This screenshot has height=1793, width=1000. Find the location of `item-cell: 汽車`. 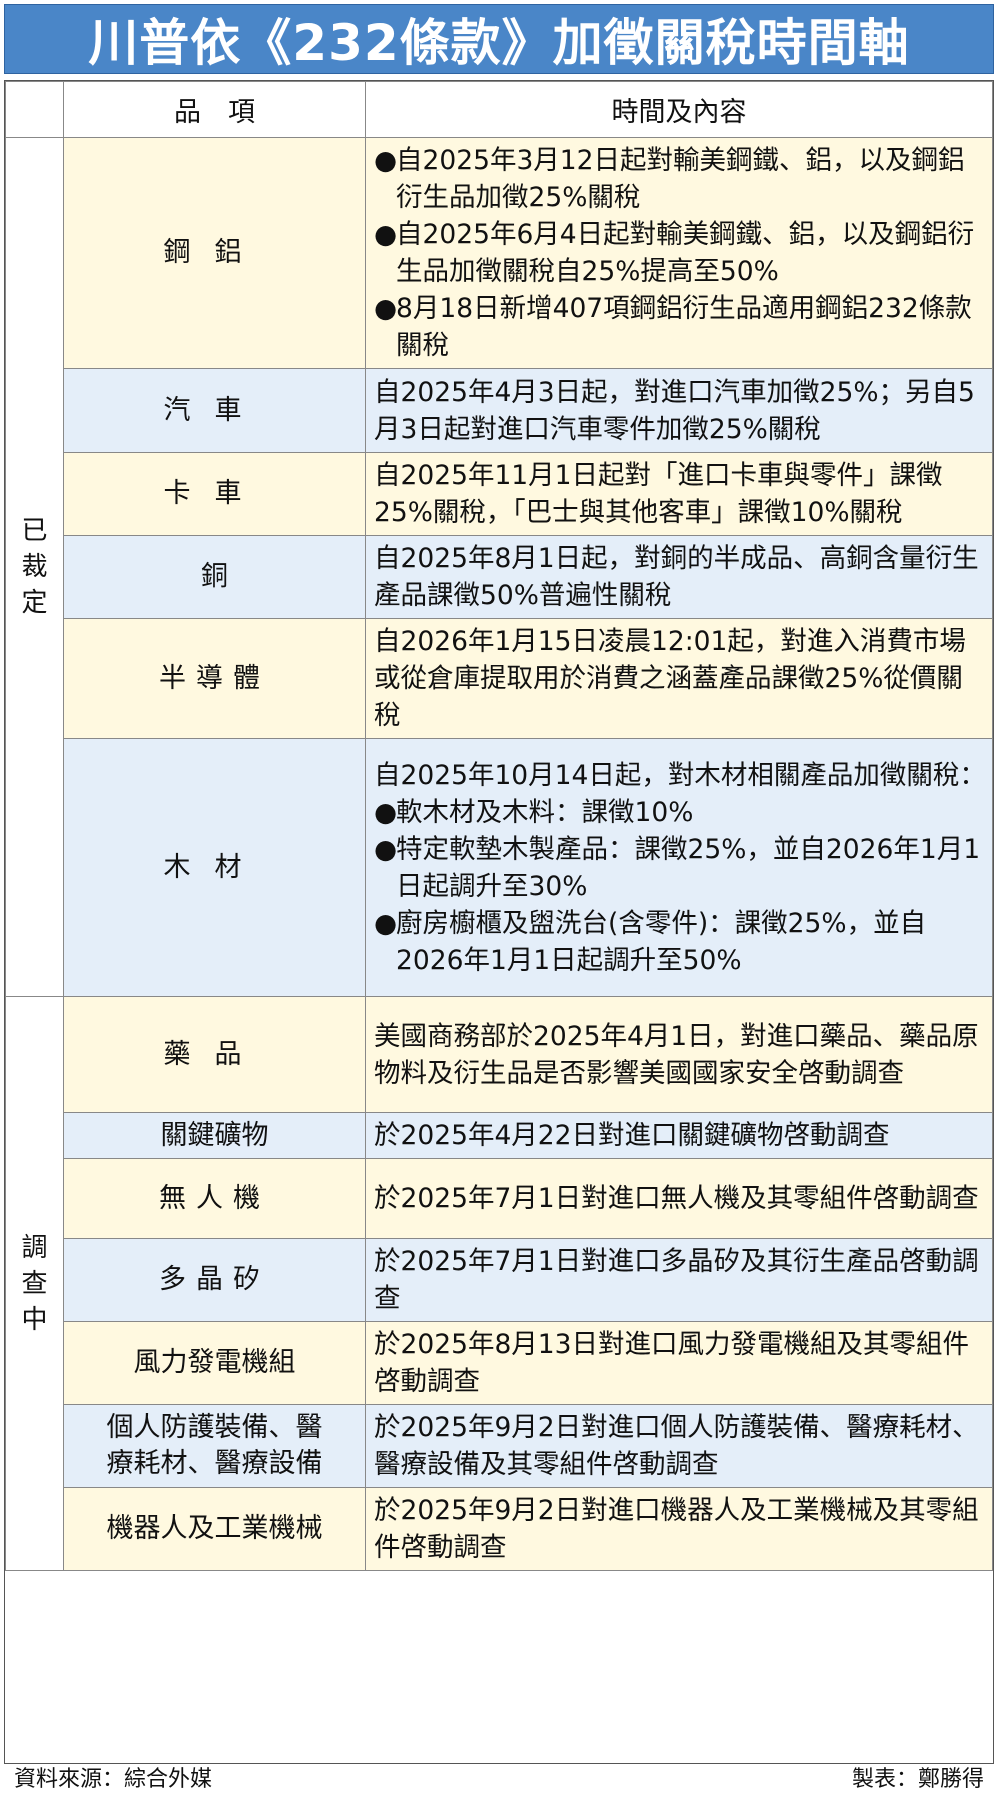

item-cell: 汽車 is located at coordinates (214, 410).